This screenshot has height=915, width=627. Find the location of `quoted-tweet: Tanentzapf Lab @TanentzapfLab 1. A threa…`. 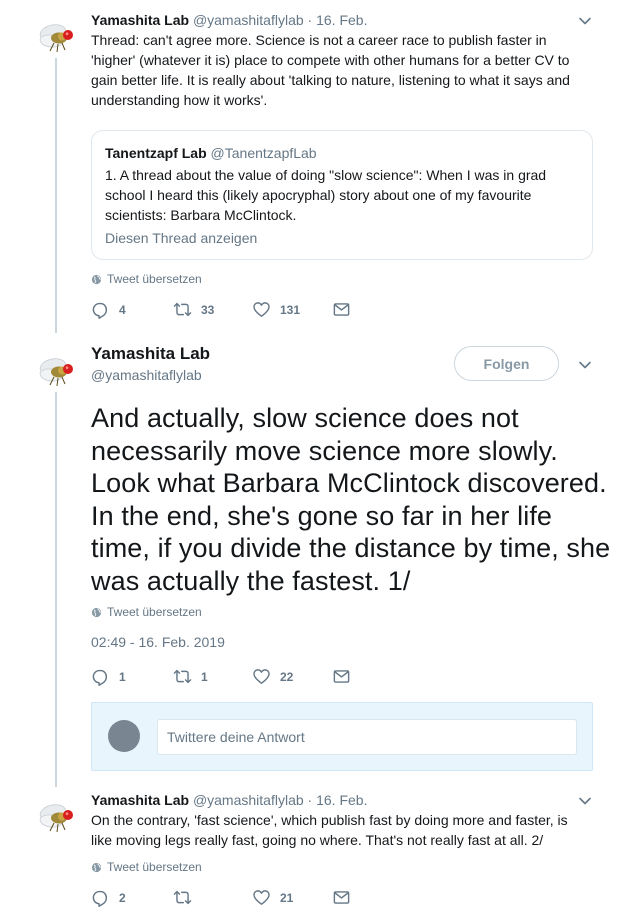

quoted-tweet: Tanentzapf Lab @TanentzapfLab 1. A threa… is located at coordinates (342, 195).